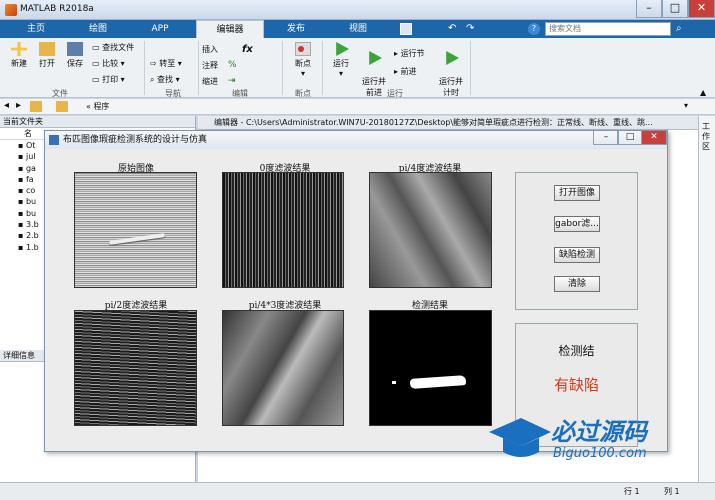 The height and width of the screenshot is (500, 715). What do you see at coordinates (60, 93) in the screenshot?
I see `file-group-label: 文件` at bounding box center [60, 93].